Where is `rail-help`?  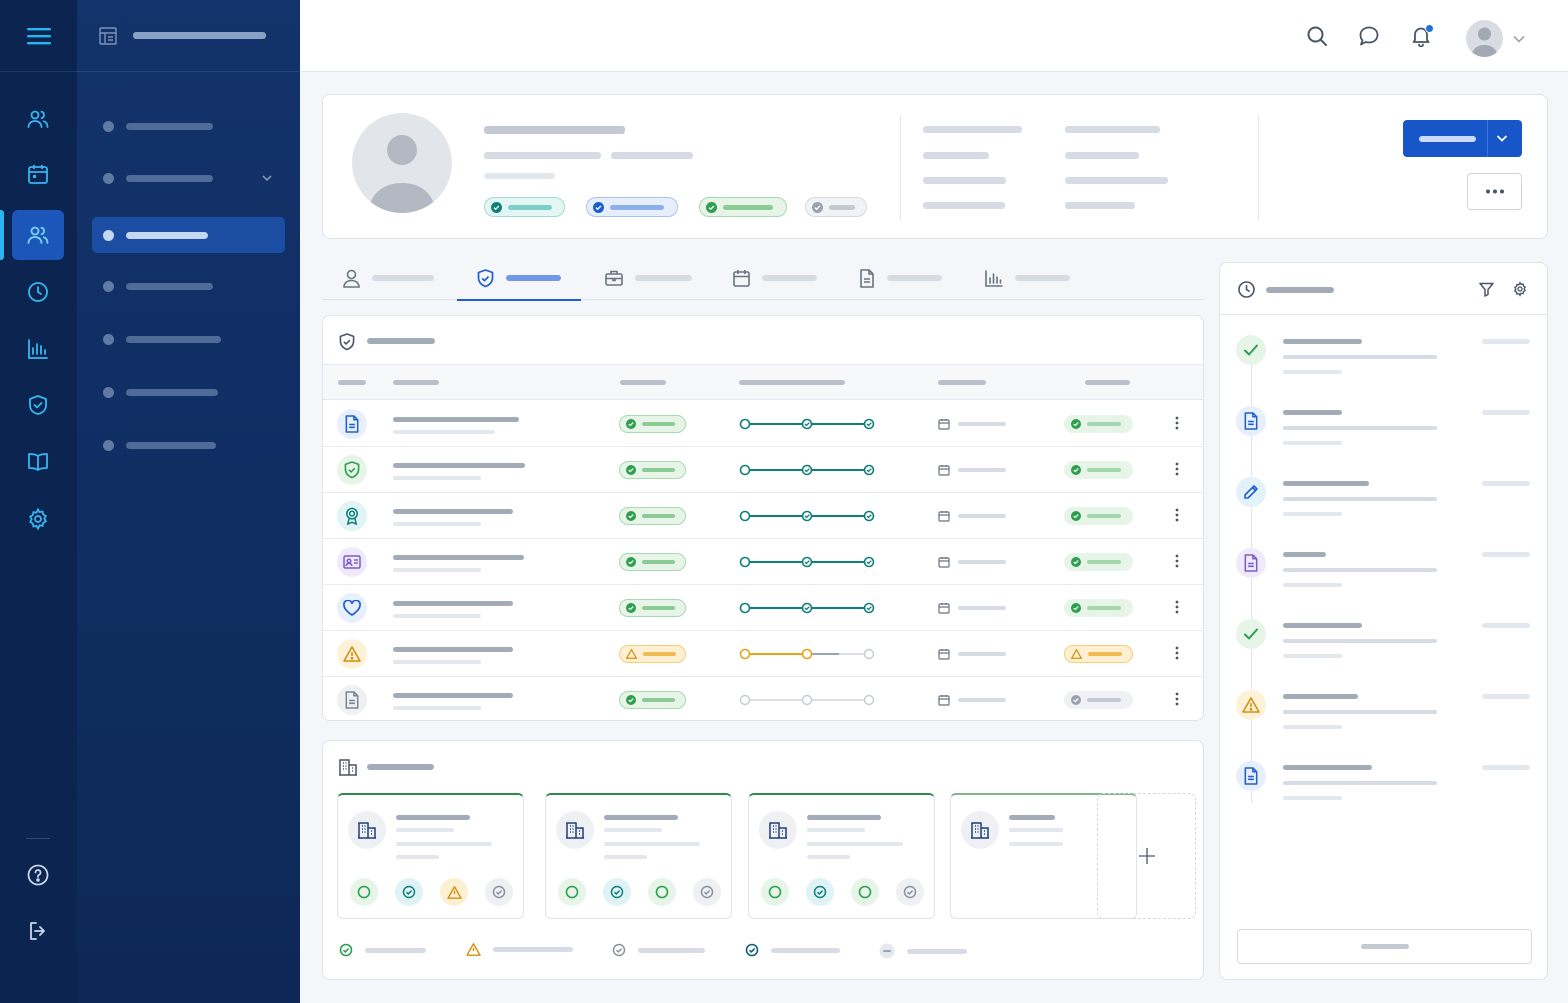 rail-help is located at coordinates (38, 875).